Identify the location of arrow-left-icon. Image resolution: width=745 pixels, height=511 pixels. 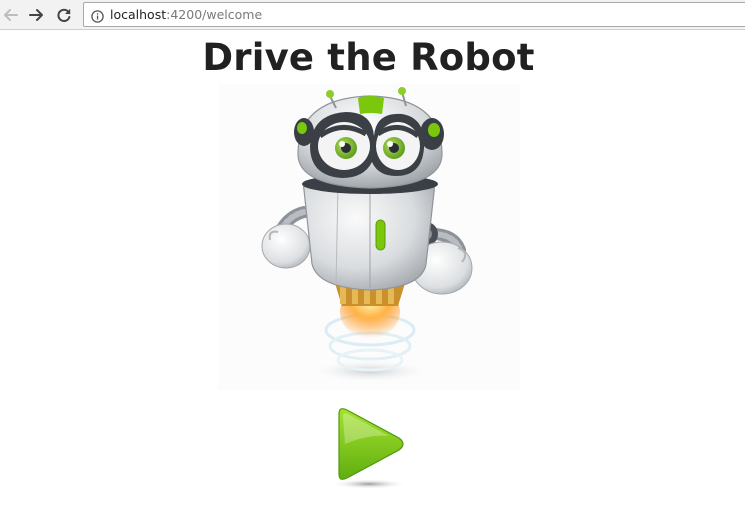
(11, 15).